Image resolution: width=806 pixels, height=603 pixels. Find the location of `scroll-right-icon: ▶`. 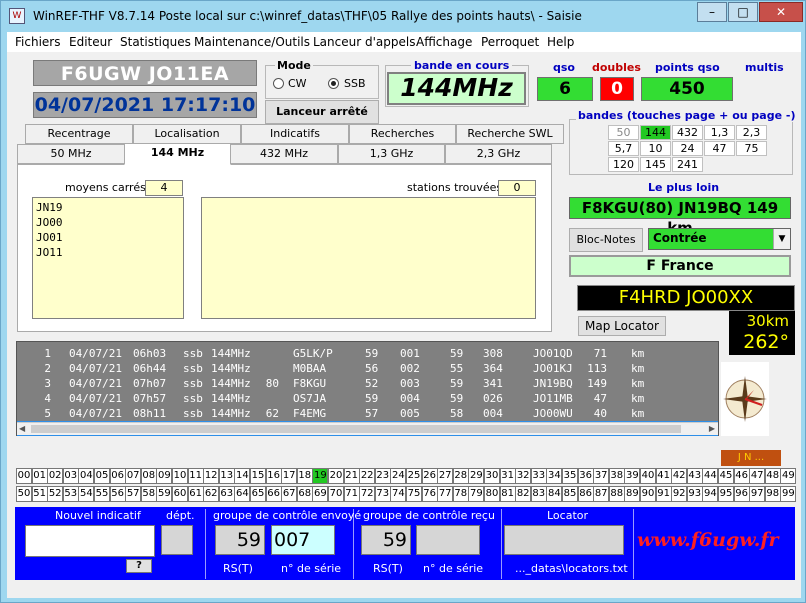

scroll-right-icon: ▶ is located at coordinates (712, 428).